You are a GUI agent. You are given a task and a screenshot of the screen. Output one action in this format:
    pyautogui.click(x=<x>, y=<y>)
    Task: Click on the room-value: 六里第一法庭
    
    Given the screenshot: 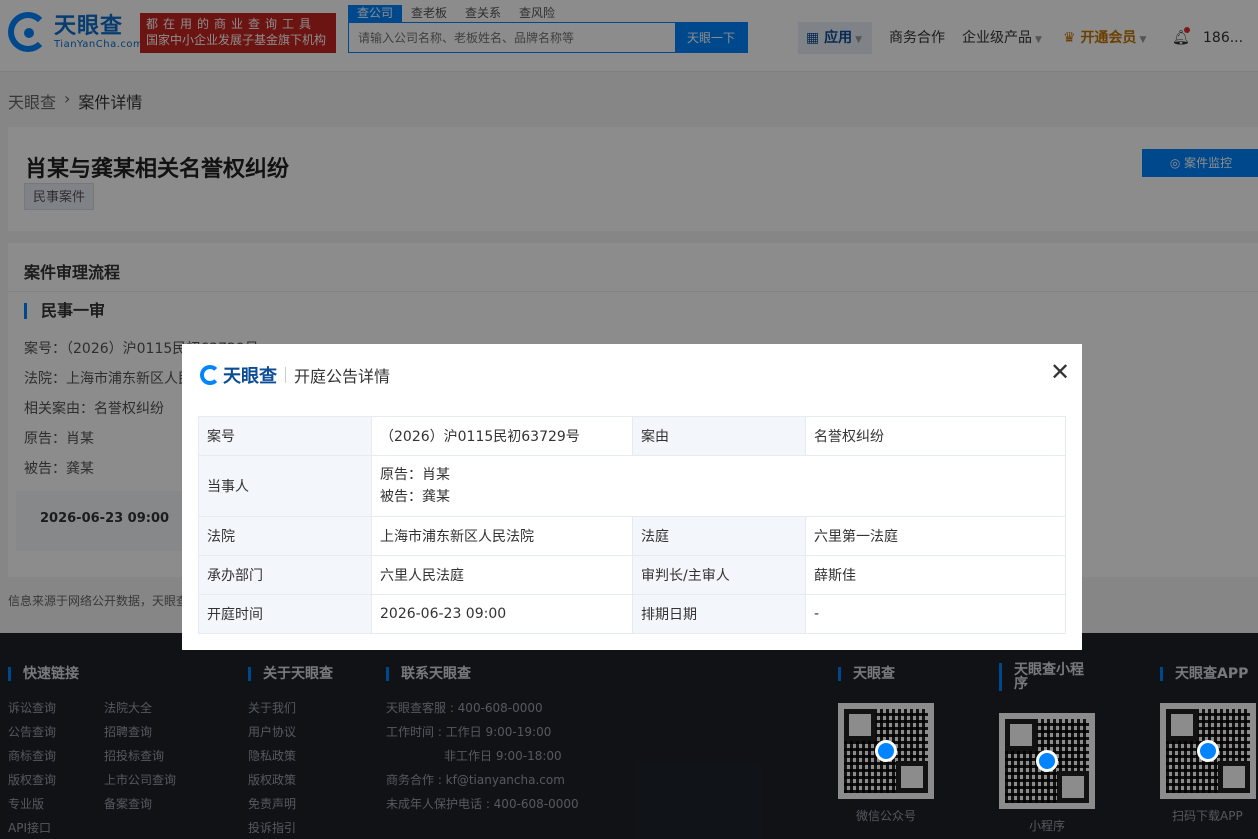 What is the action you would take?
    pyautogui.click(x=935, y=536)
    